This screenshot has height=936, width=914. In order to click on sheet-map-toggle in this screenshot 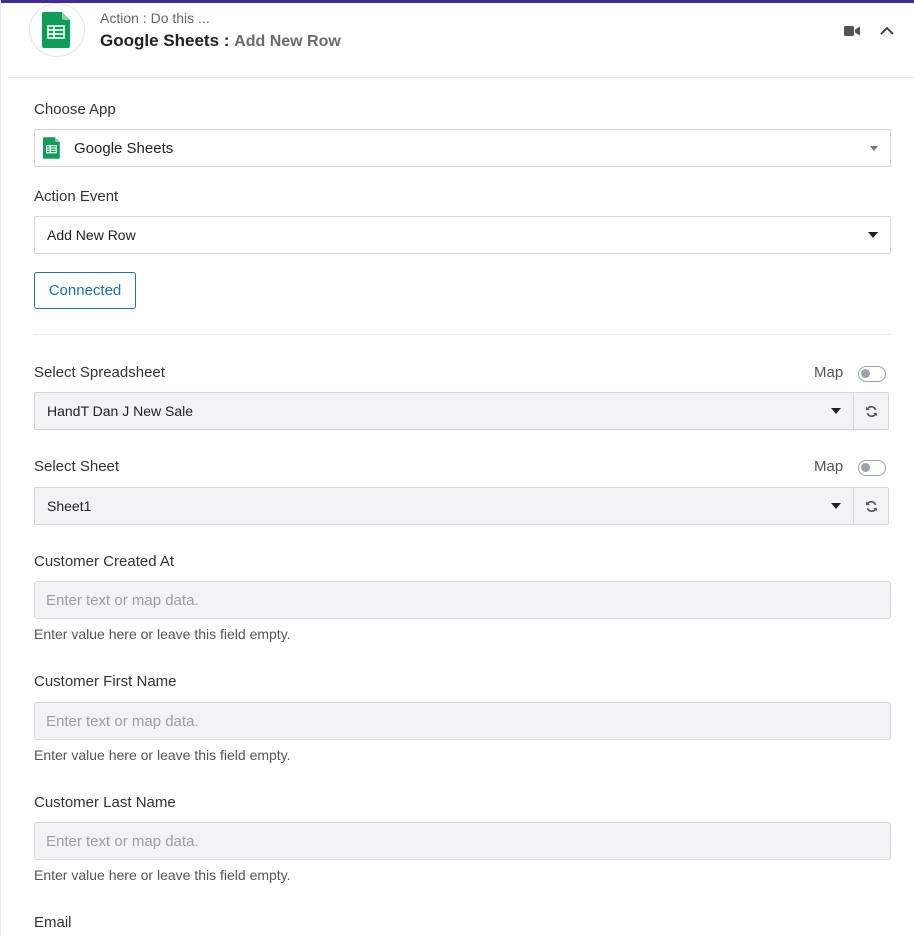, I will do `click(872, 468)`.